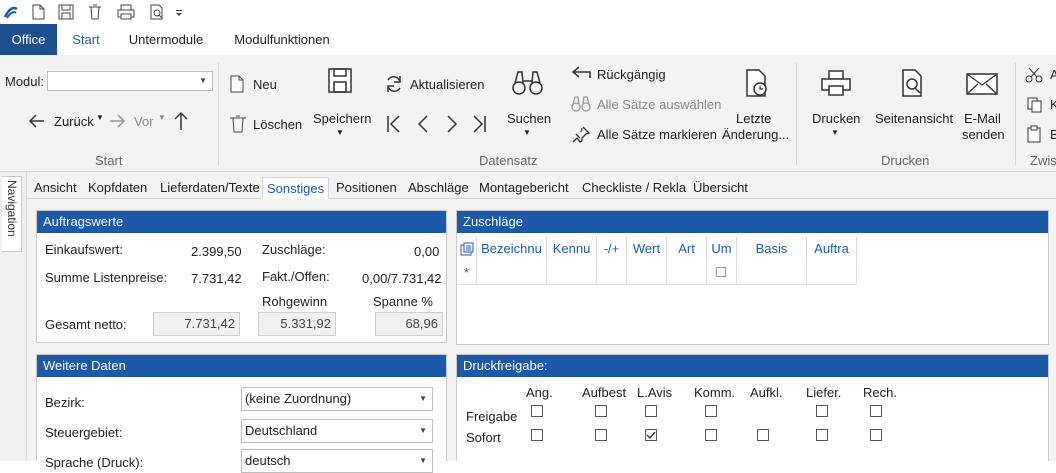  I want to click on tab-lieferdaten: Lieferdaten/Texte, so click(210, 188).